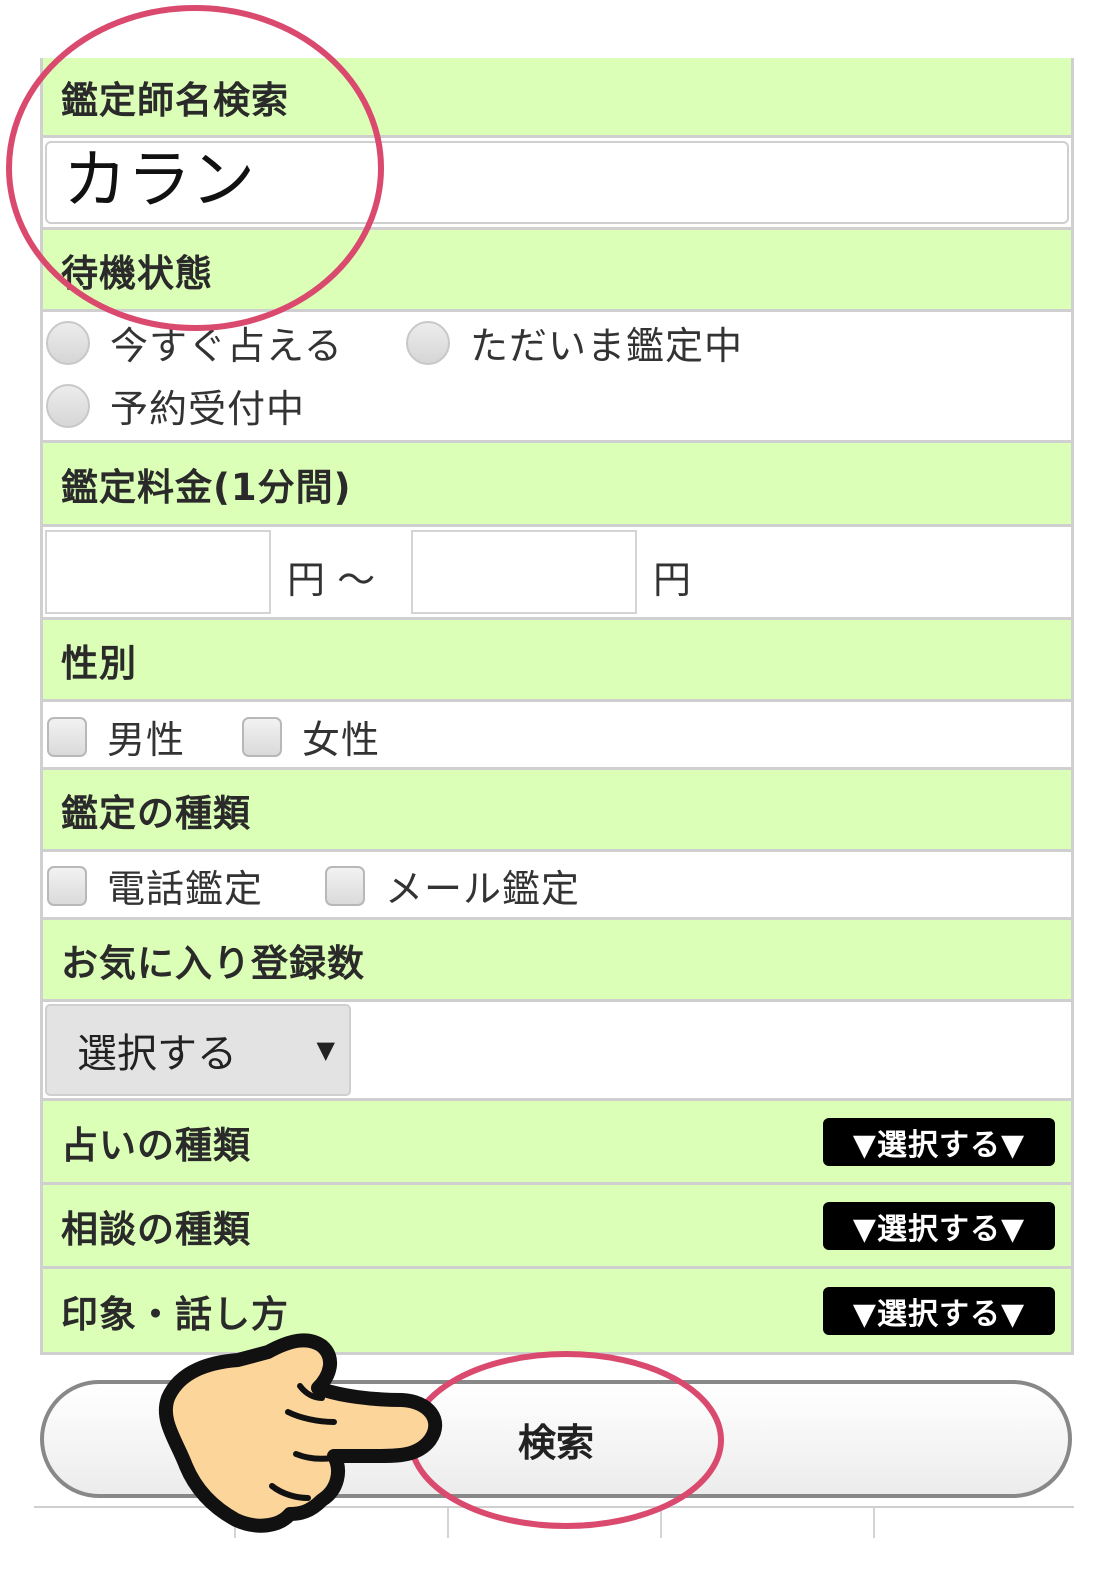 The image size is (1105, 1592). What do you see at coordinates (157, 1054) in the screenshot?
I see `favorites-select-value: 選択する` at bounding box center [157, 1054].